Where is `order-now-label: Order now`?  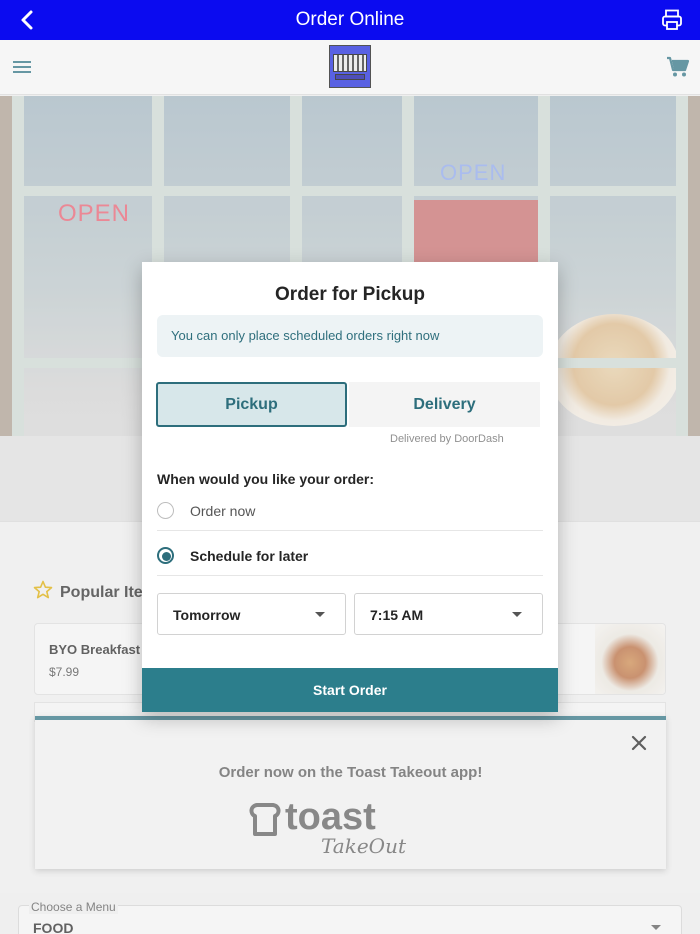
order-now-label: Order now is located at coordinates (223, 510).